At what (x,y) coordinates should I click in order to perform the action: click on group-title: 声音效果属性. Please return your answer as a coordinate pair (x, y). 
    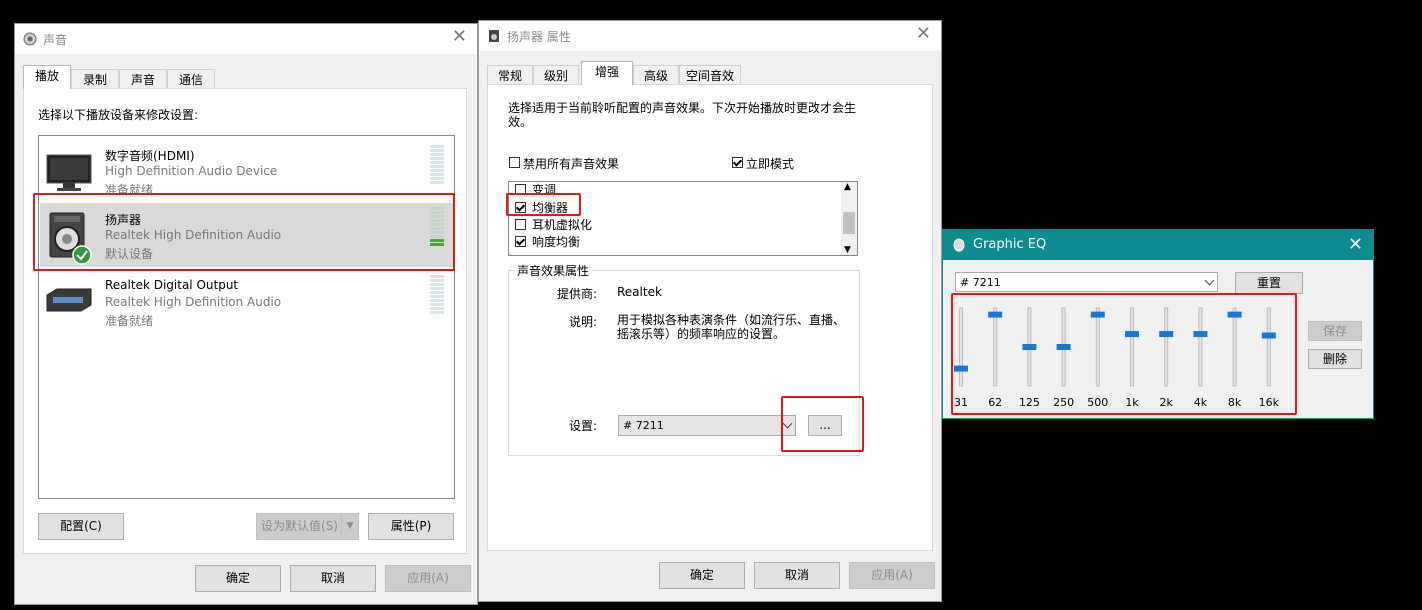
    Looking at the image, I should click on (553, 270).